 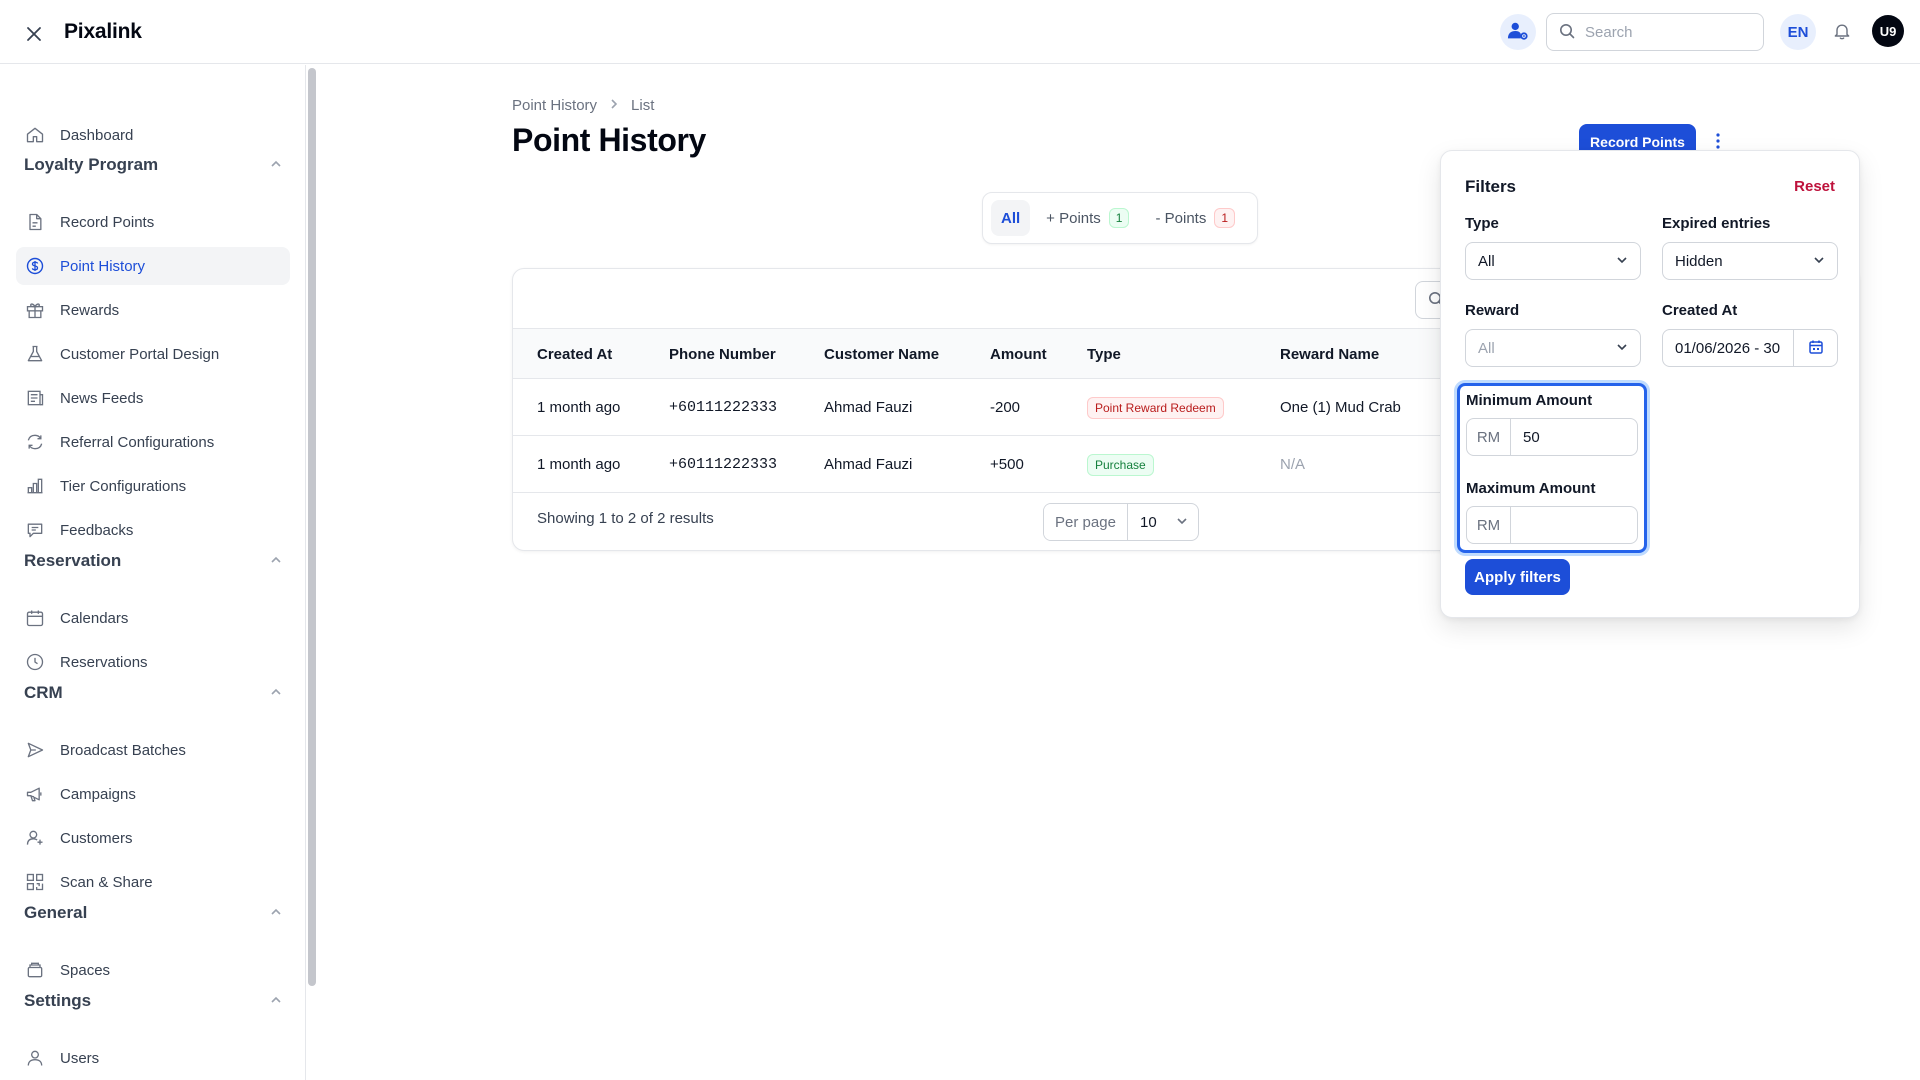 What do you see at coordinates (868, 407) in the screenshot?
I see `cell-customer: Ahmad Fauzi` at bounding box center [868, 407].